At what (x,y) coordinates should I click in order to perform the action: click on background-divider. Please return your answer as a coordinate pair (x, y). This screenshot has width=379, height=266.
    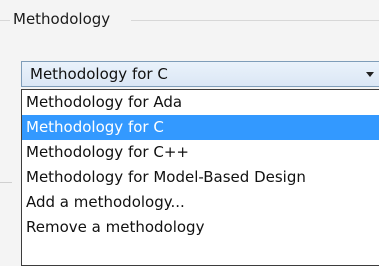
    Looking at the image, I should click on (6, 182).